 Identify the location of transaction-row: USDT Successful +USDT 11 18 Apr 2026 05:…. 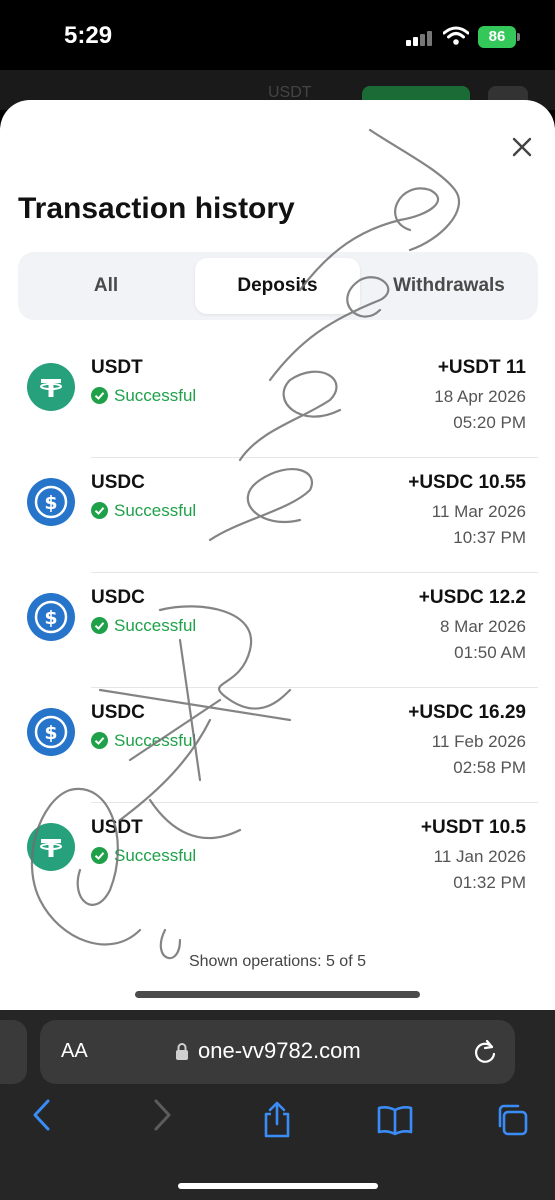
(277, 400).